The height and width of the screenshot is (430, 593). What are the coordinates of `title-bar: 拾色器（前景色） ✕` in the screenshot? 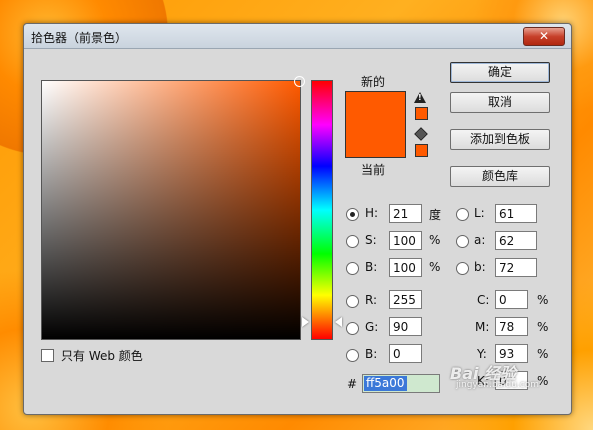 It's located at (297, 36).